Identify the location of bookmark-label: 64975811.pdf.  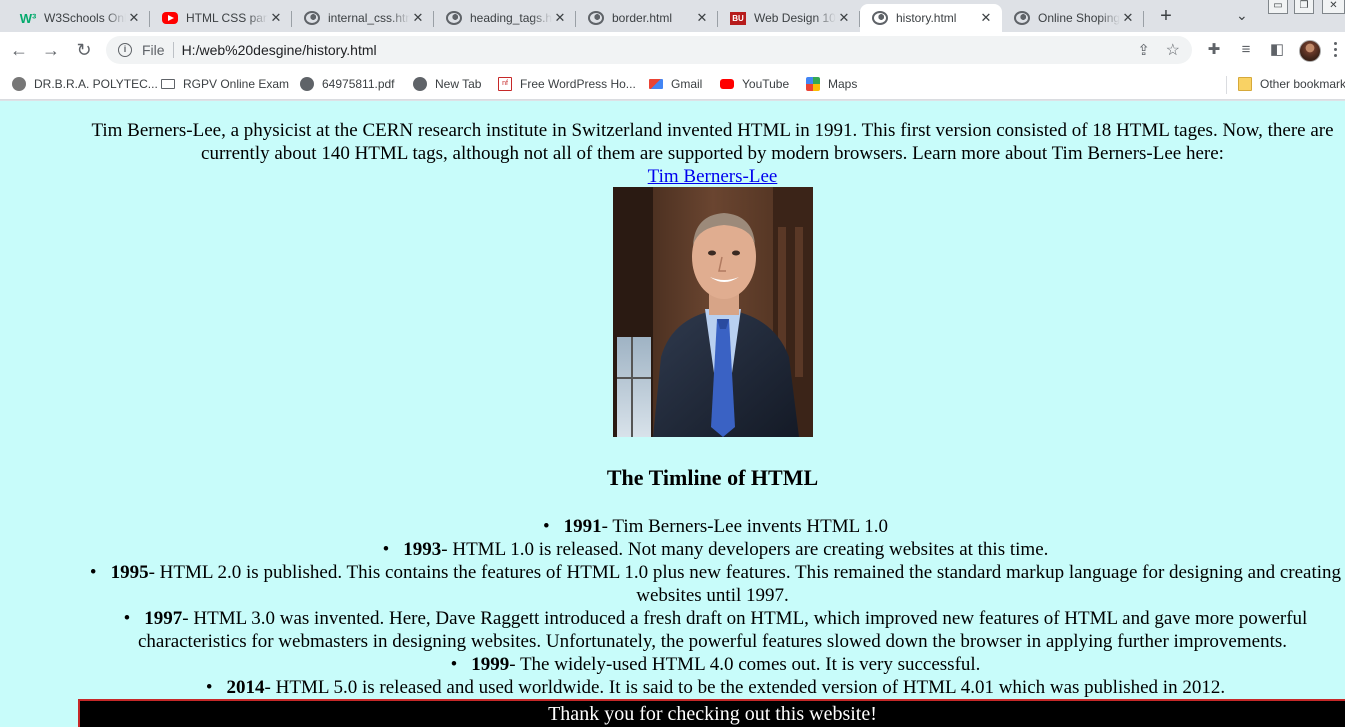
(358, 84).